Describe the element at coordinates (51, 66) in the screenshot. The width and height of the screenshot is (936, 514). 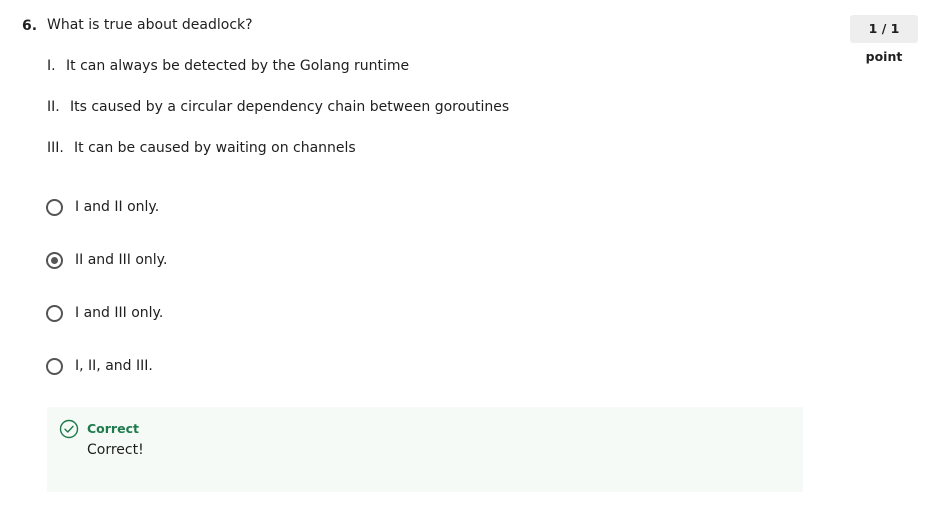
I see `statement-numeral: I.` at that location.